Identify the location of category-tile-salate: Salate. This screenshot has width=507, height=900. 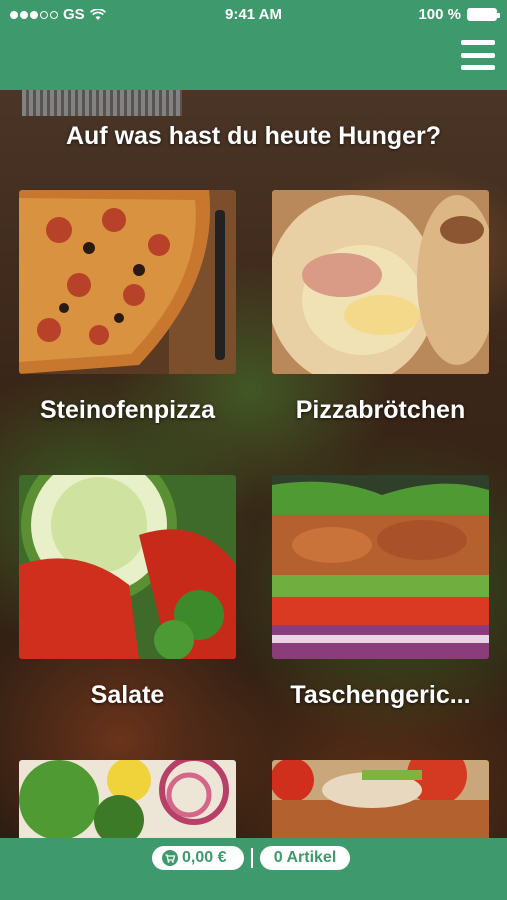
(127, 592).